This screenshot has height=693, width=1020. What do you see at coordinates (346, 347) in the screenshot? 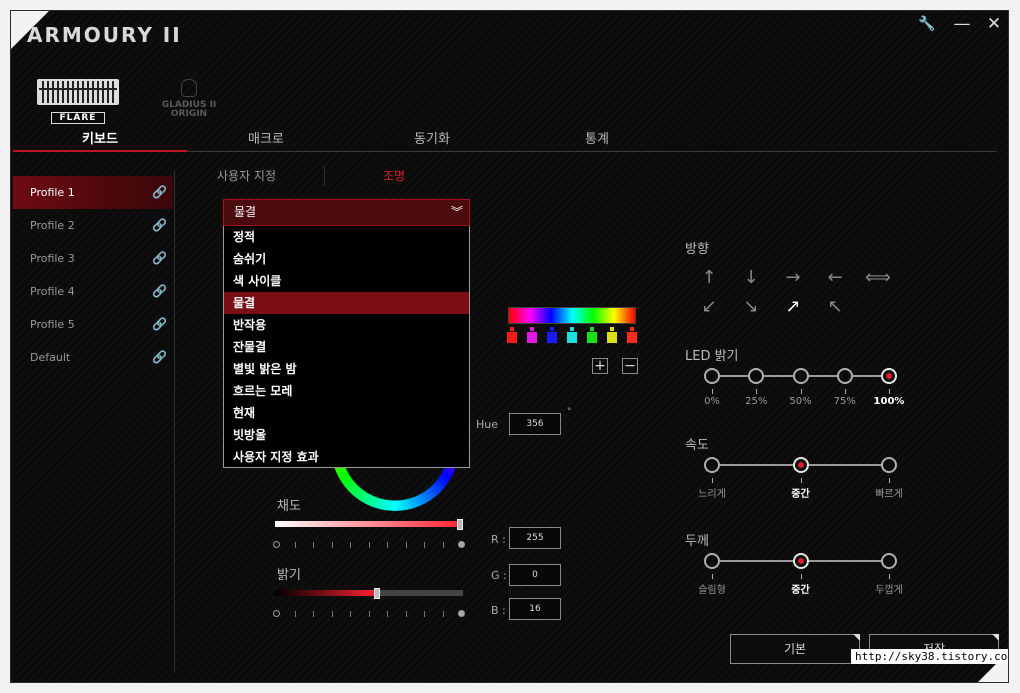
I see `effect-option: 잔물결` at bounding box center [346, 347].